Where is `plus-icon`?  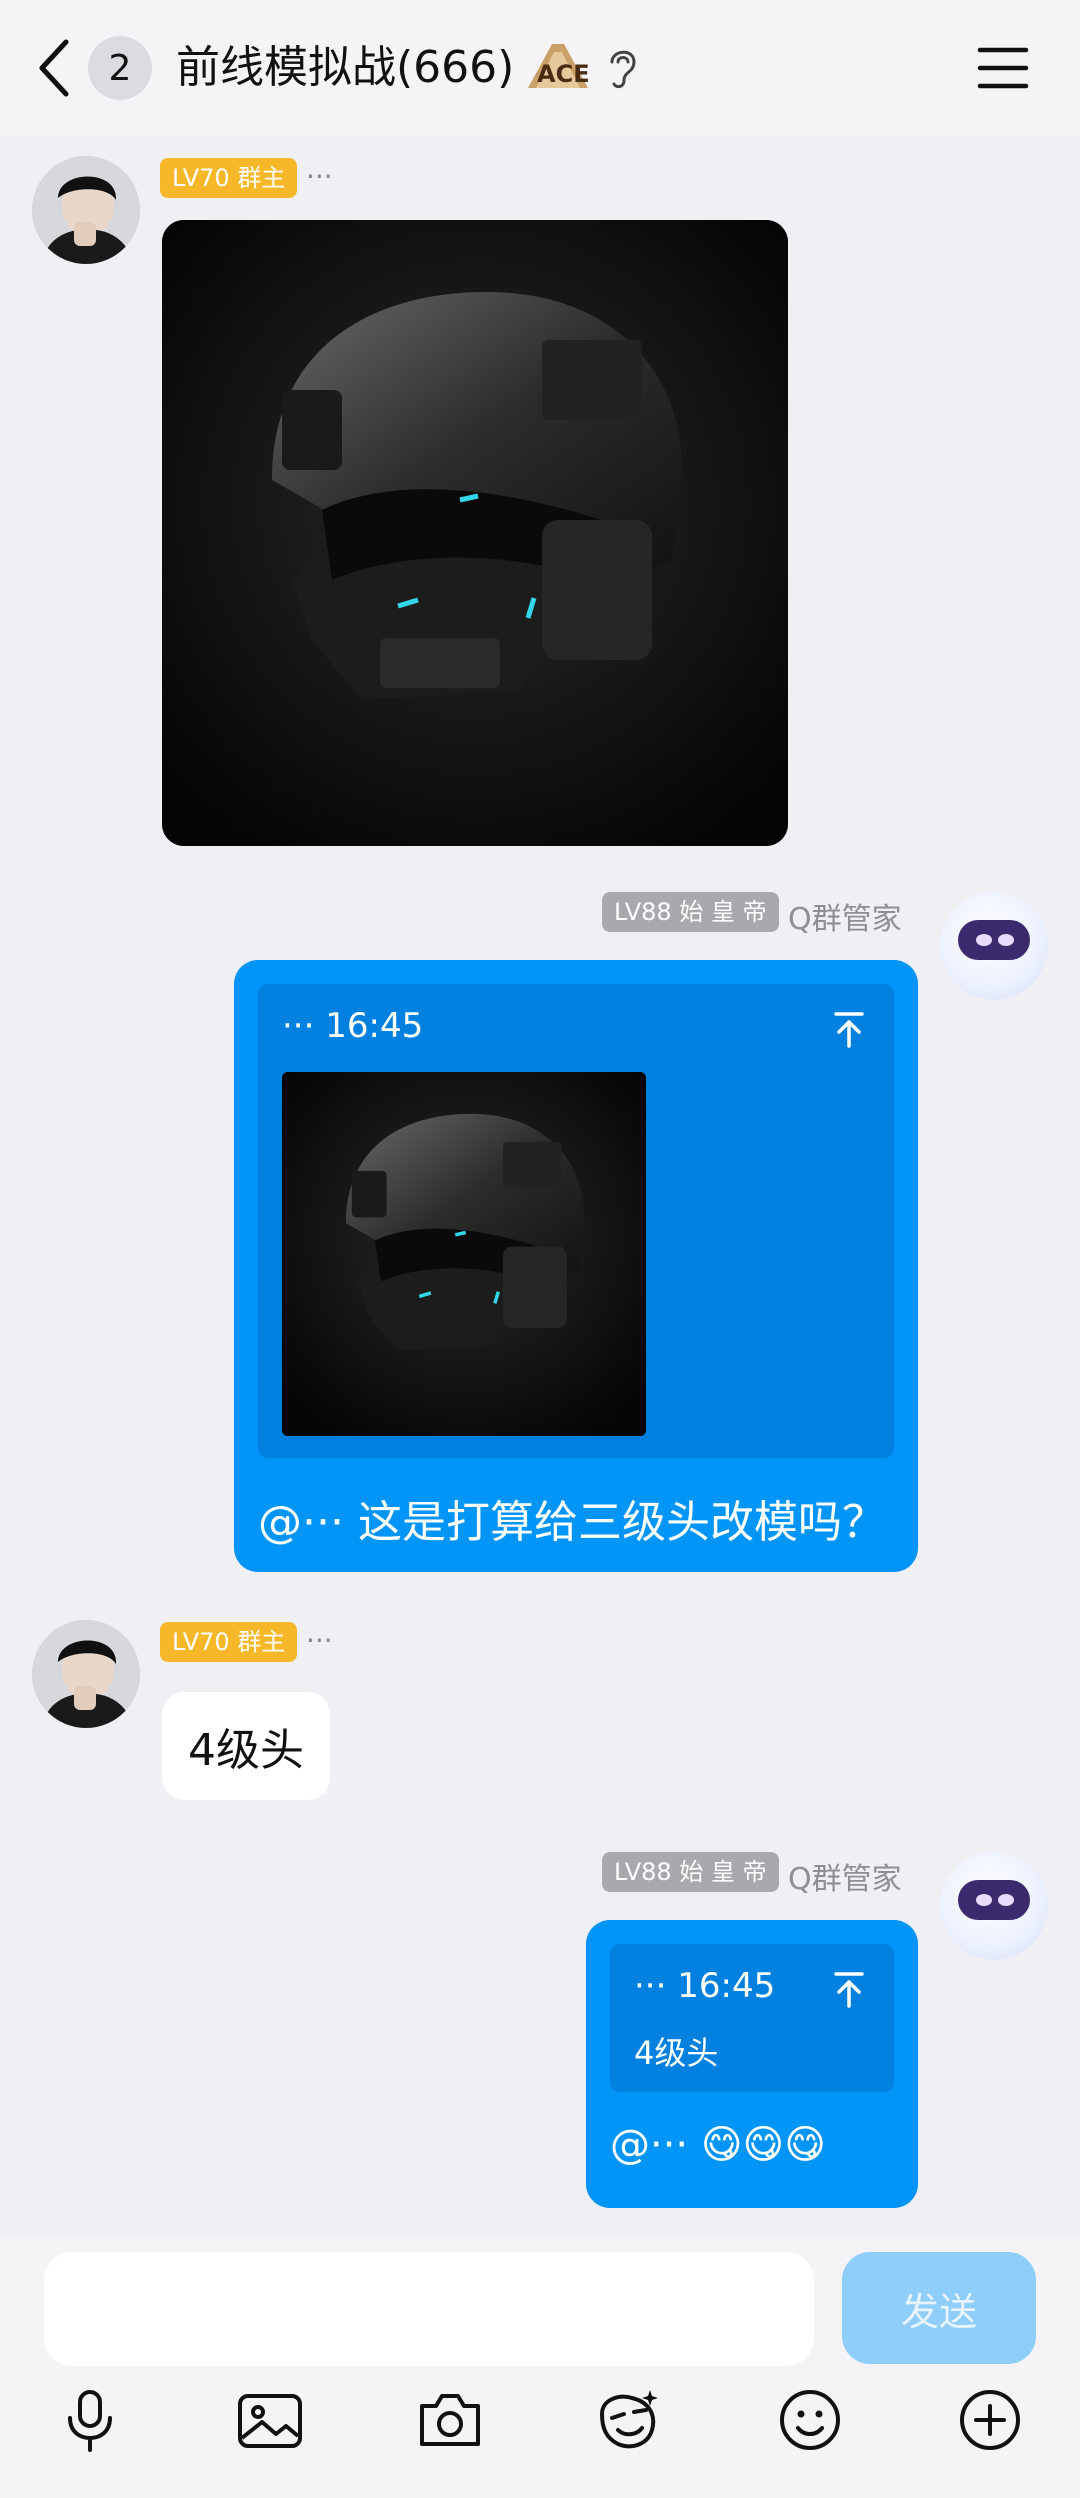
plus-icon is located at coordinates (990, 2420).